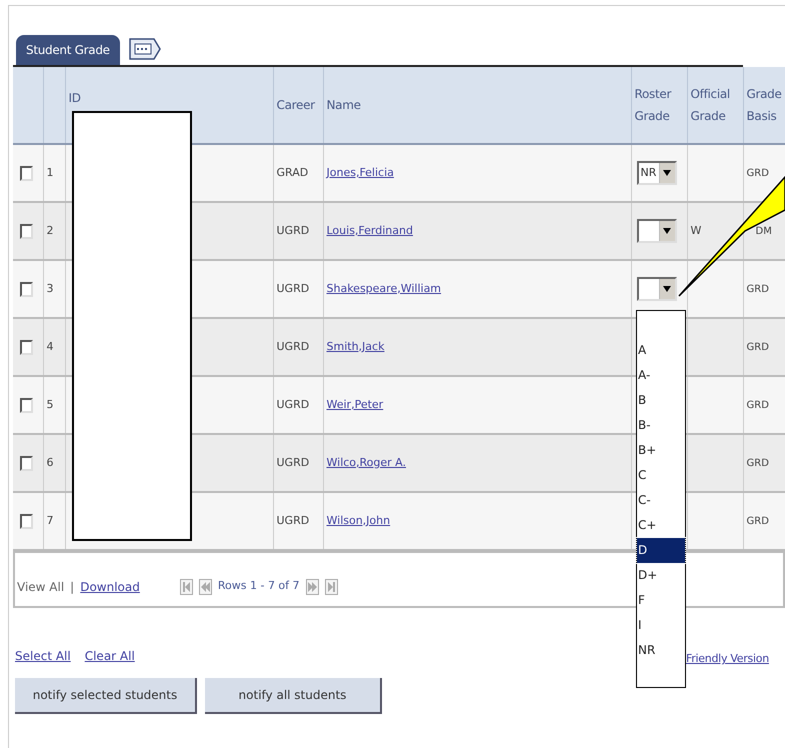  Describe the element at coordinates (661, 375) in the screenshot. I see `dropdown-option: A-` at that location.